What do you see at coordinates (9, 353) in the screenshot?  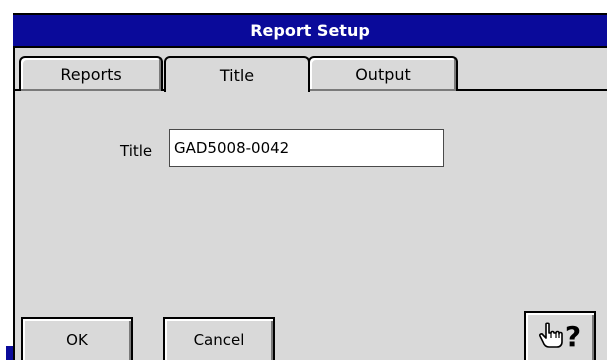 I see `left-edge-marker` at bounding box center [9, 353].